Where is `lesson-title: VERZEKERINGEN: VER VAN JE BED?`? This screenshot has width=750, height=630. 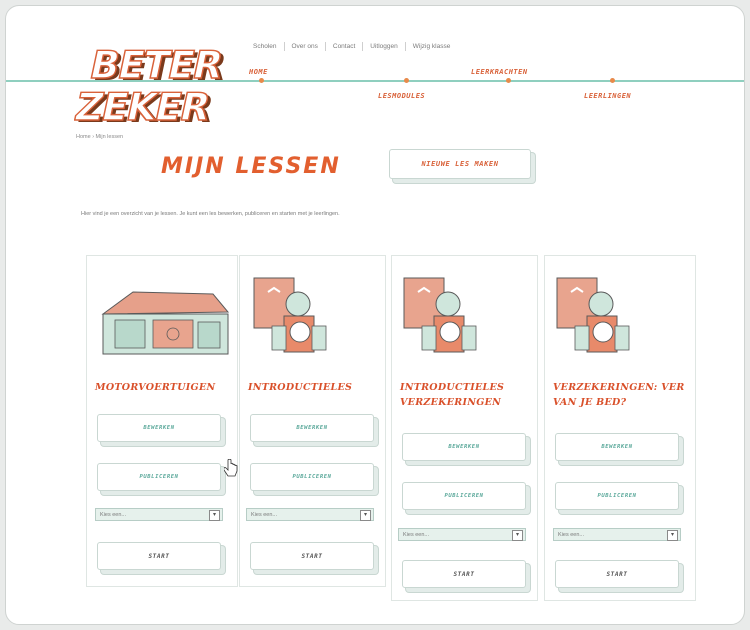
lesson-title: VERZEKERINGEN: VER VAN JE BED? is located at coordinates (619, 395).